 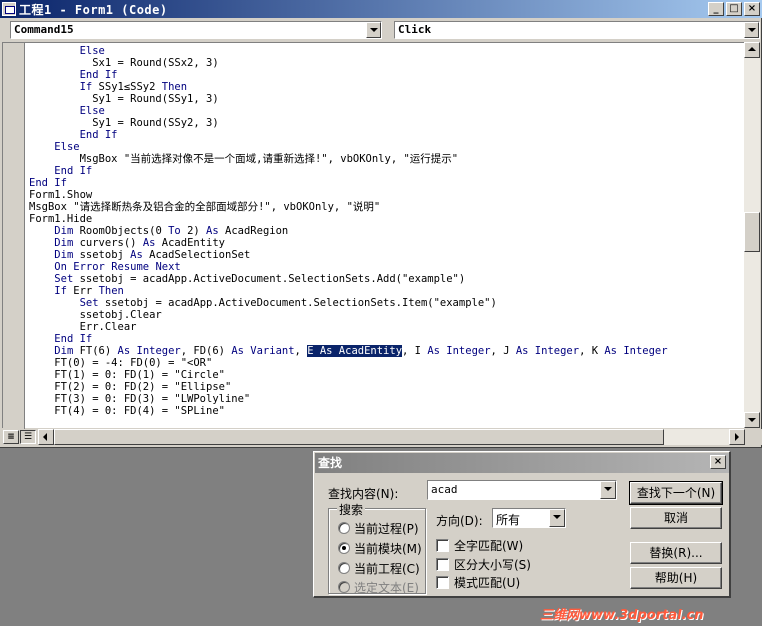 What do you see at coordinates (348, 243) in the screenshot?
I see `code-line: Dim curvers() As AcadEntity` at bounding box center [348, 243].